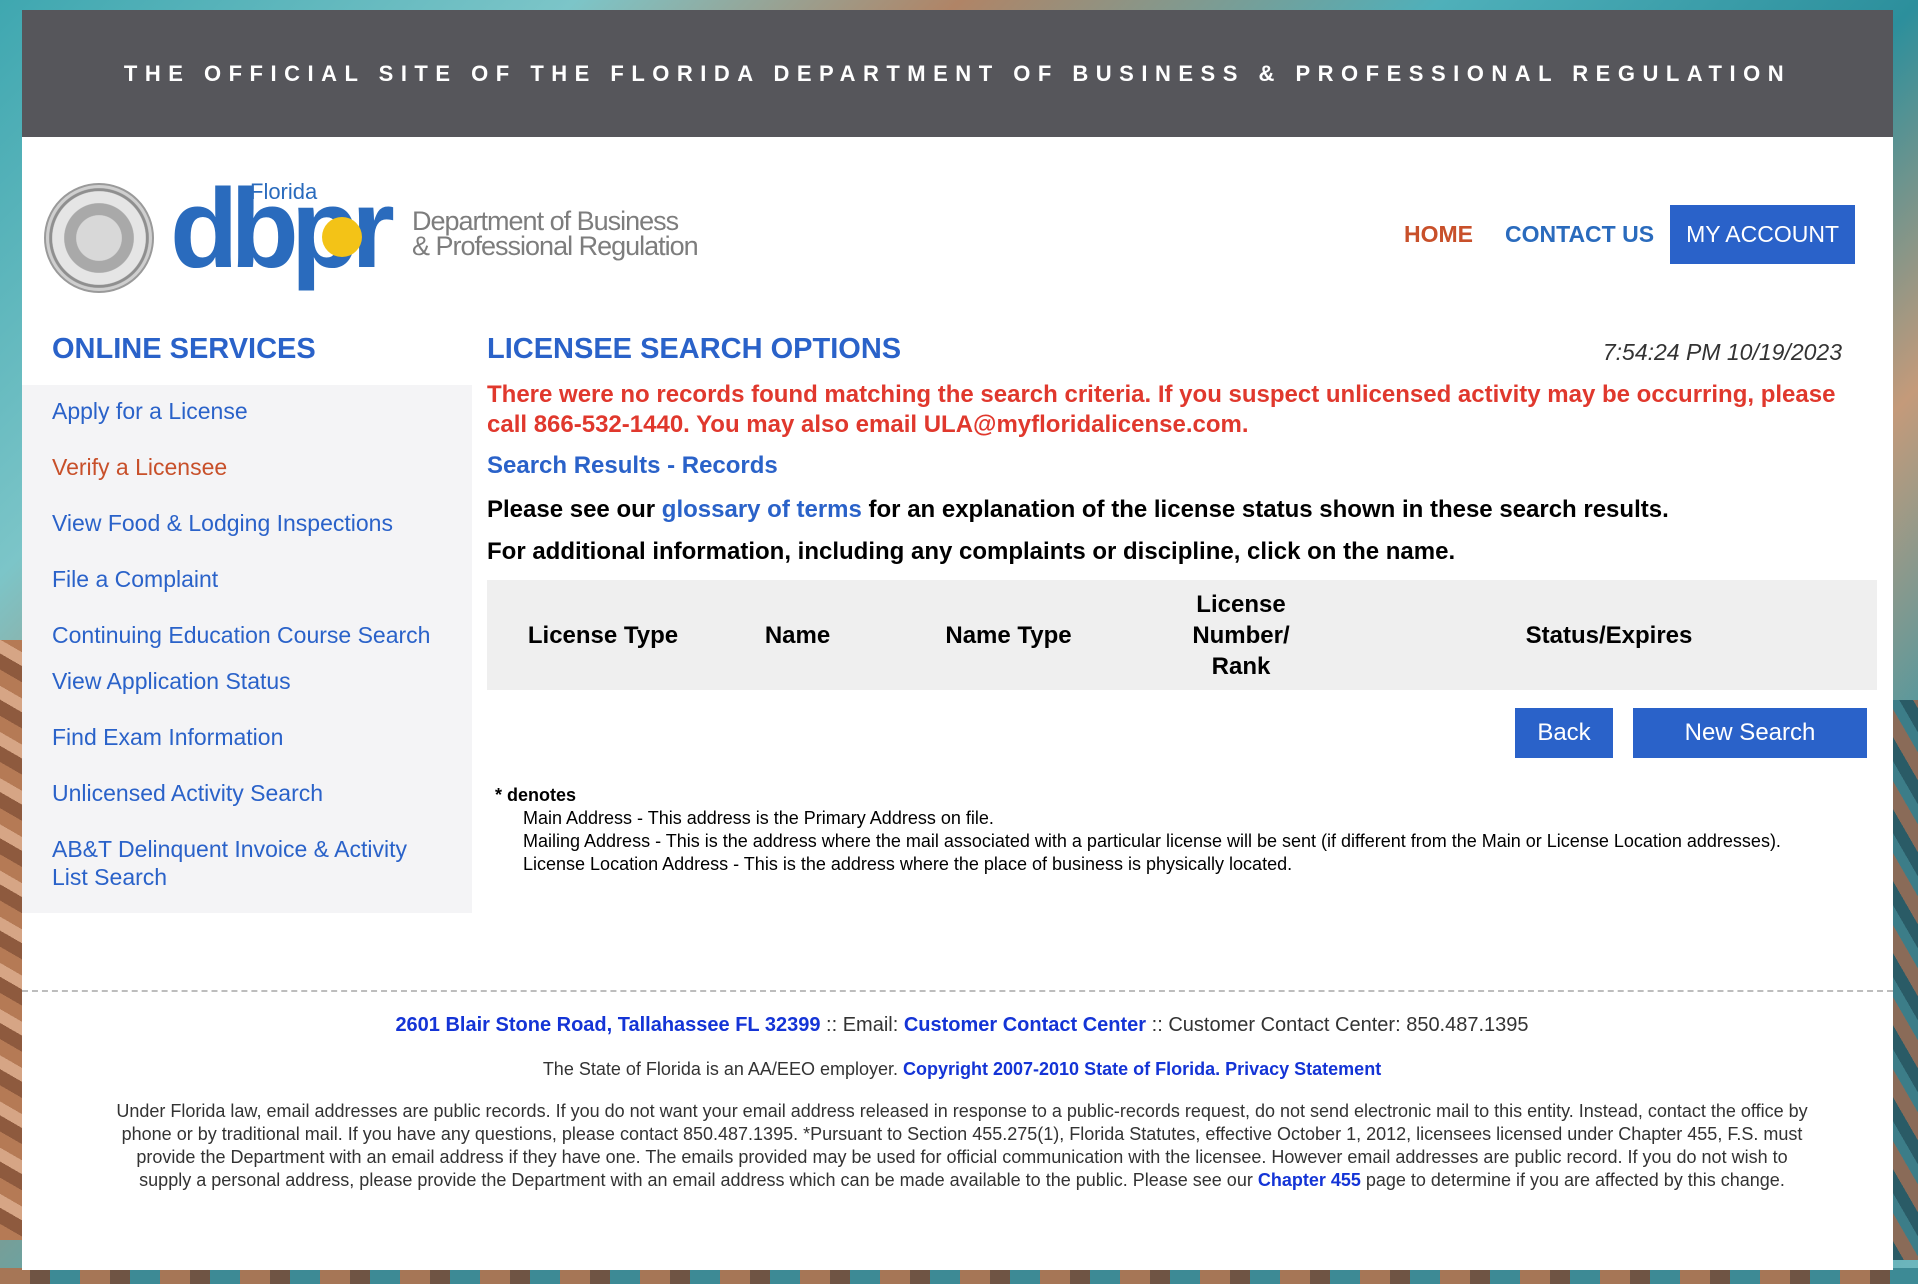 The width and height of the screenshot is (1918, 1284). What do you see at coordinates (1025, 1025) in the screenshot?
I see `customer-contact-link: Customer Contact Center` at bounding box center [1025, 1025].